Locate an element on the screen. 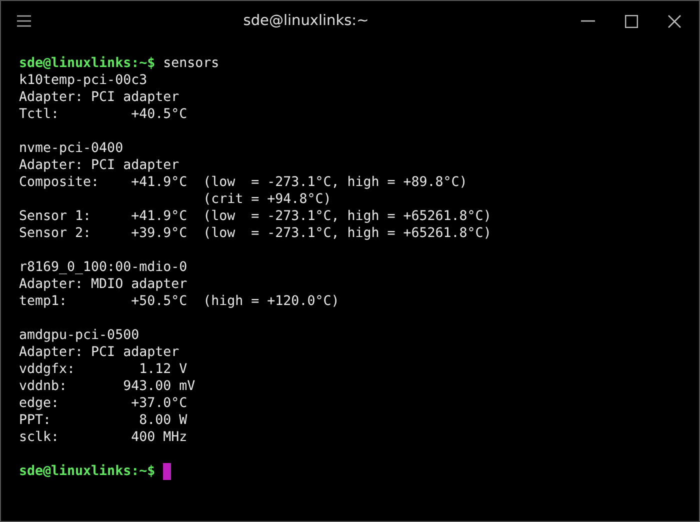 The width and height of the screenshot is (700, 522). output-line: vddgfx: 1.12 V is located at coordinates (103, 369).